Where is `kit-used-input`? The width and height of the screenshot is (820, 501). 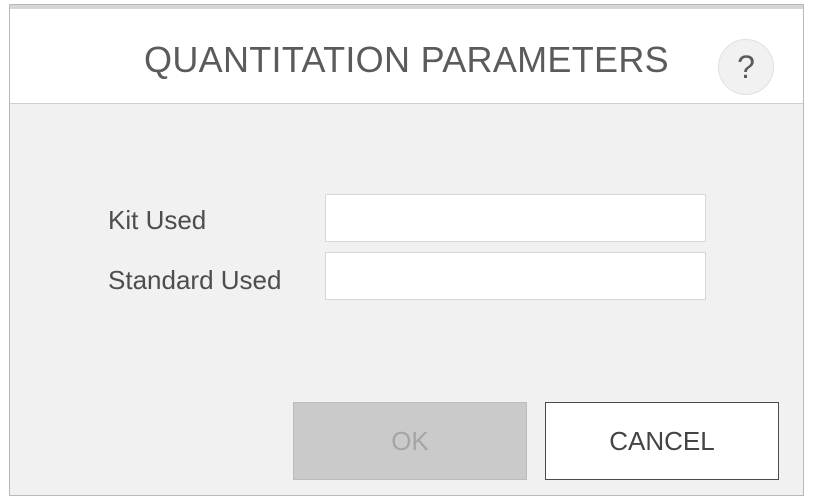 kit-used-input is located at coordinates (515, 218).